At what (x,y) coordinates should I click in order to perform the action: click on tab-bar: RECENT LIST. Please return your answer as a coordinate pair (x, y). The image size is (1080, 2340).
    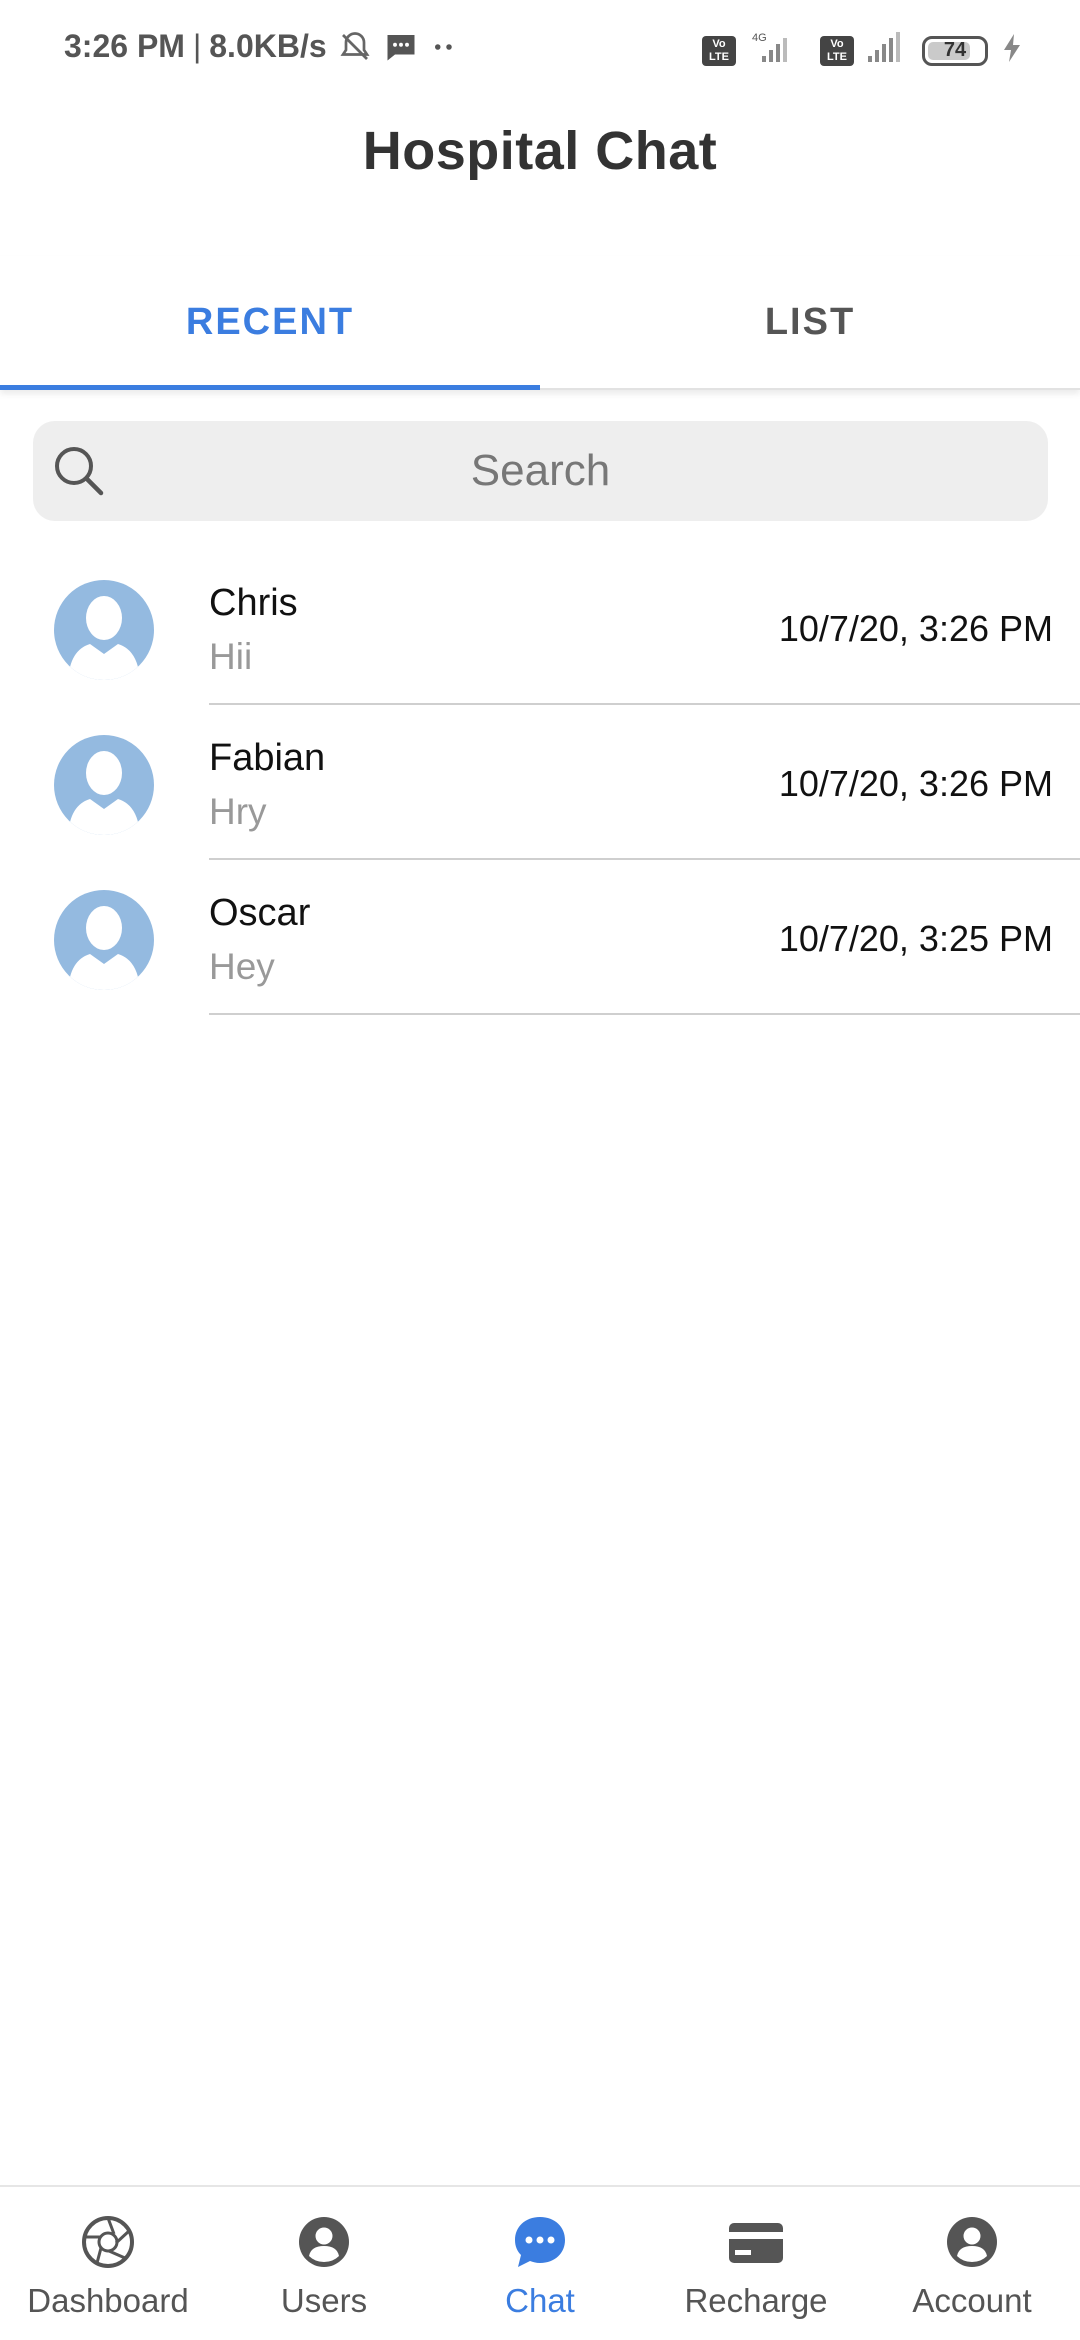
    Looking at the image, I should click on (540, 323).